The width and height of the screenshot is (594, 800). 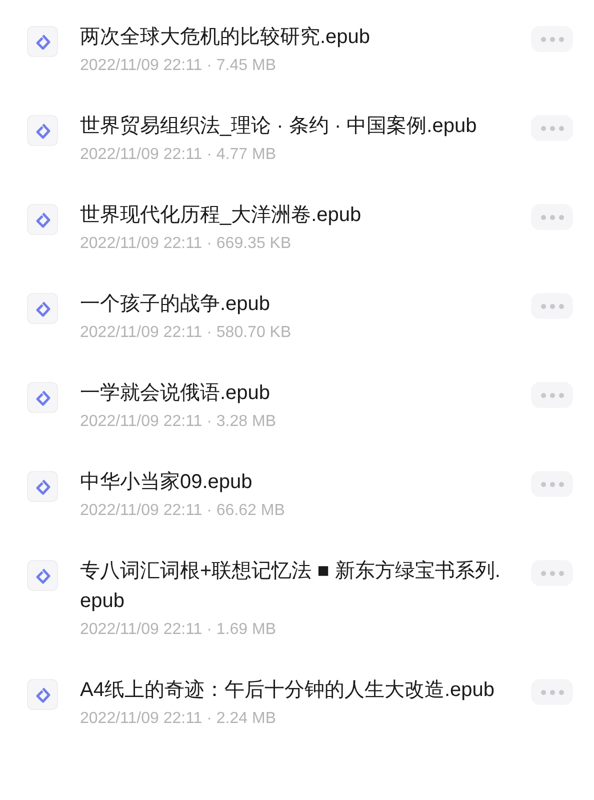 What do you see at coordinates (292, 304) in the screenshot?
I see `file-name: 一个孩子的战争.epub` at bounding box center [292, 304].